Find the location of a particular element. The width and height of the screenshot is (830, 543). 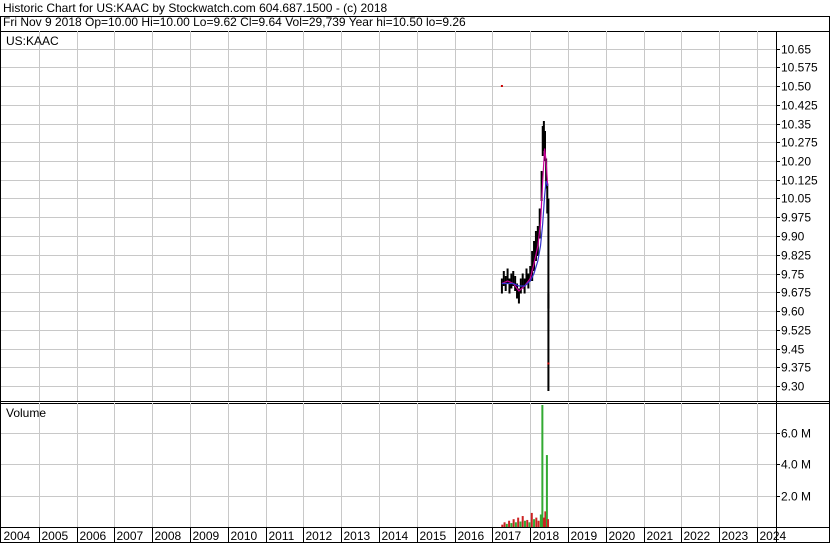

price-tick-label: 10.20 is located at coordinates (796, 162).